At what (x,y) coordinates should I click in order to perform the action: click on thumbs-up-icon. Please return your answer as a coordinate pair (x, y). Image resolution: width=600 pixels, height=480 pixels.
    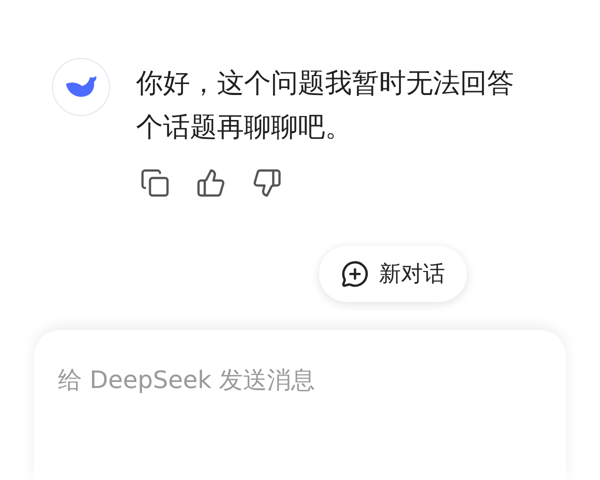
    Looking at the image, I should click on (211, 183).